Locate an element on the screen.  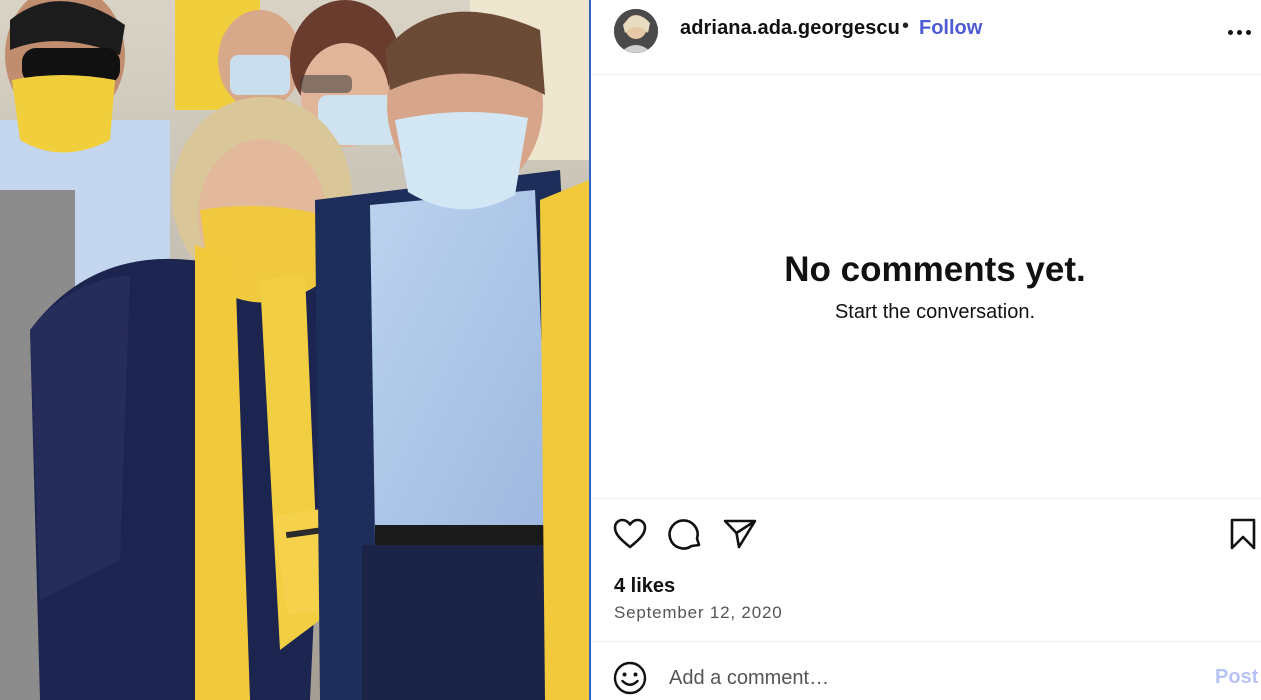
follow-button: Follow is located at coordinates (950, 28).